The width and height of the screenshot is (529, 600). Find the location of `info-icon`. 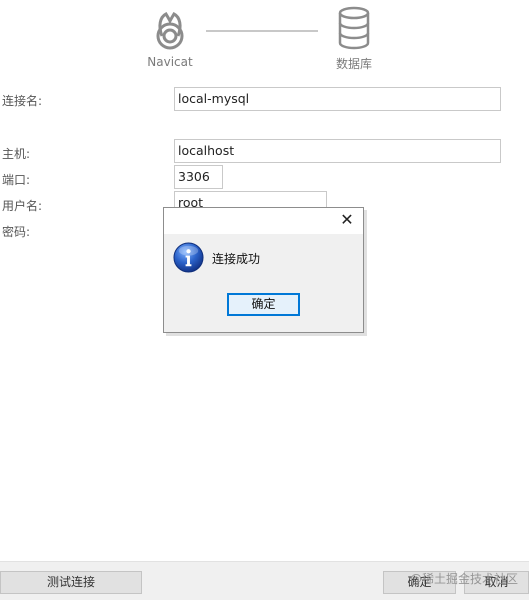

info-icon is located at coordinates (188, 257).